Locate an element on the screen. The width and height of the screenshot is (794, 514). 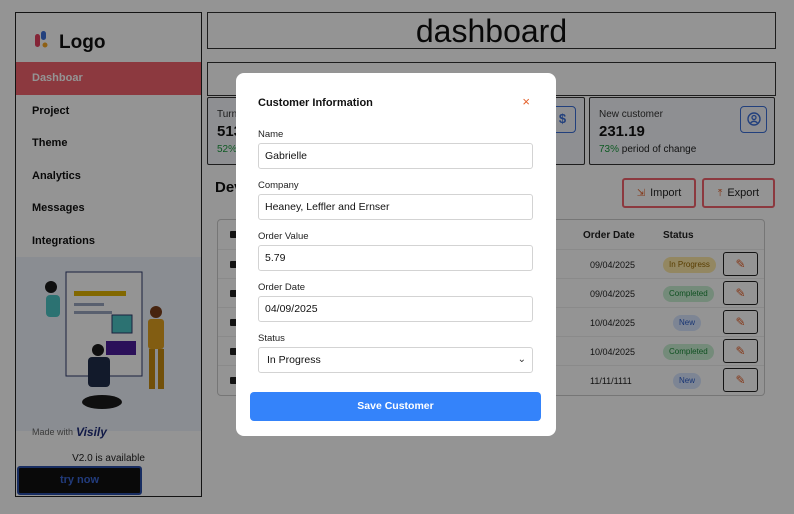
order-value-field: 5.79 is located at coordinates (395, 258).